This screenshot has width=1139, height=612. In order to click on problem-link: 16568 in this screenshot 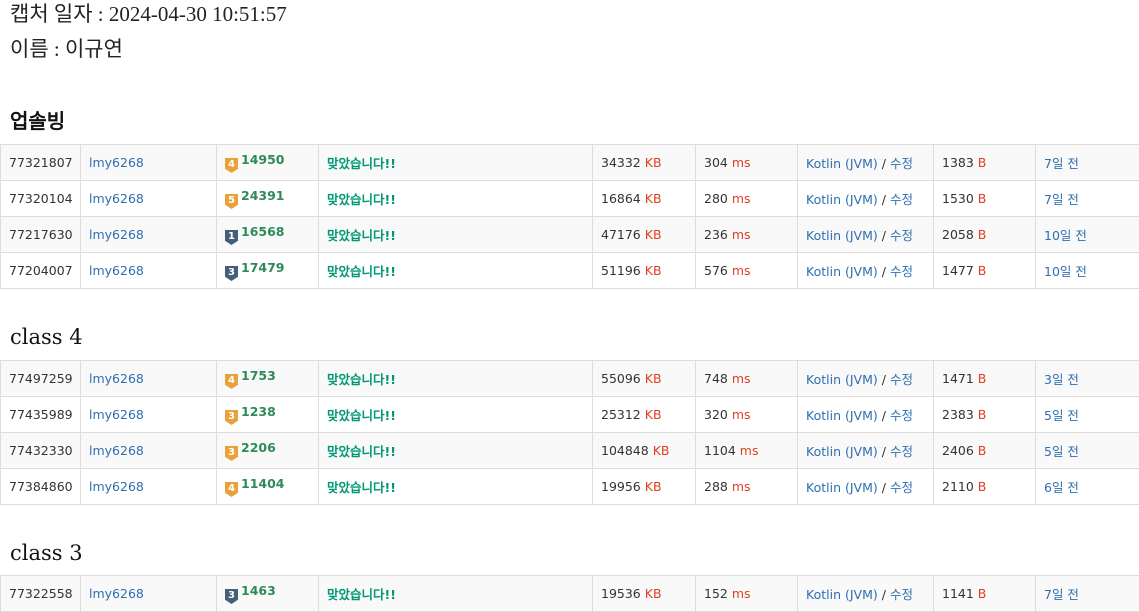, I will do `click(263, 231)`.